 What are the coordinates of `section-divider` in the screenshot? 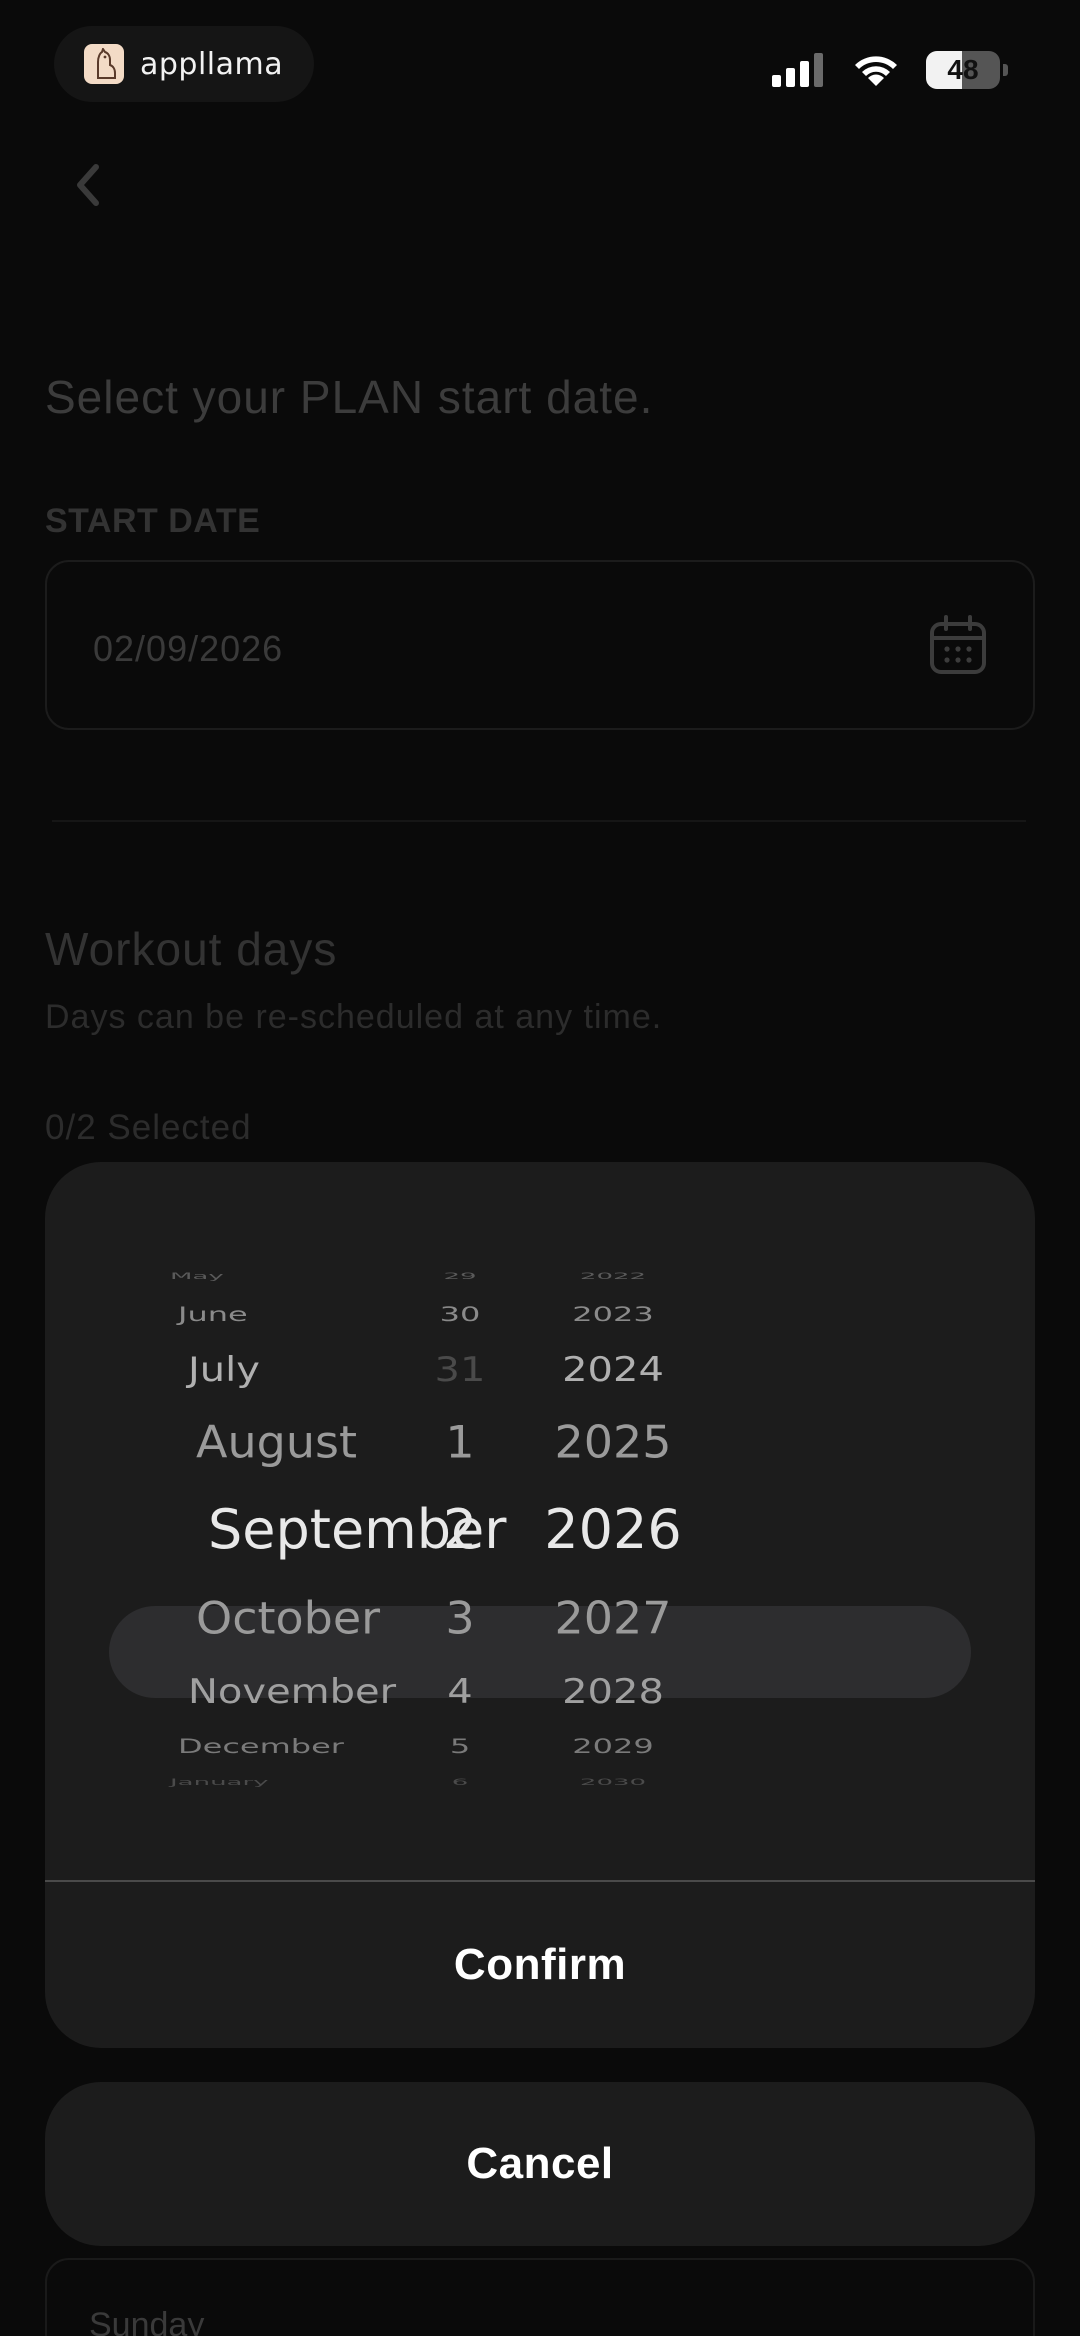 It's located at (539, 821).